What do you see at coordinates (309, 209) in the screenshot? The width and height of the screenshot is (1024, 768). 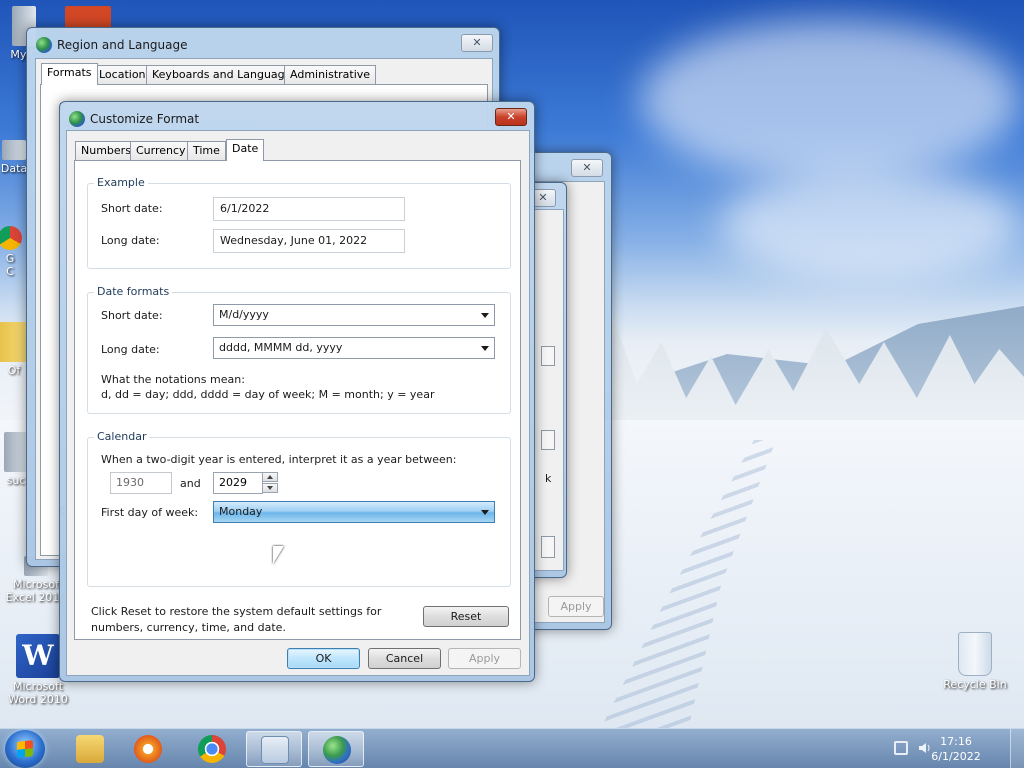 I see `example-short-date-value: 6/1/2022` at bounding box center [309, 209].